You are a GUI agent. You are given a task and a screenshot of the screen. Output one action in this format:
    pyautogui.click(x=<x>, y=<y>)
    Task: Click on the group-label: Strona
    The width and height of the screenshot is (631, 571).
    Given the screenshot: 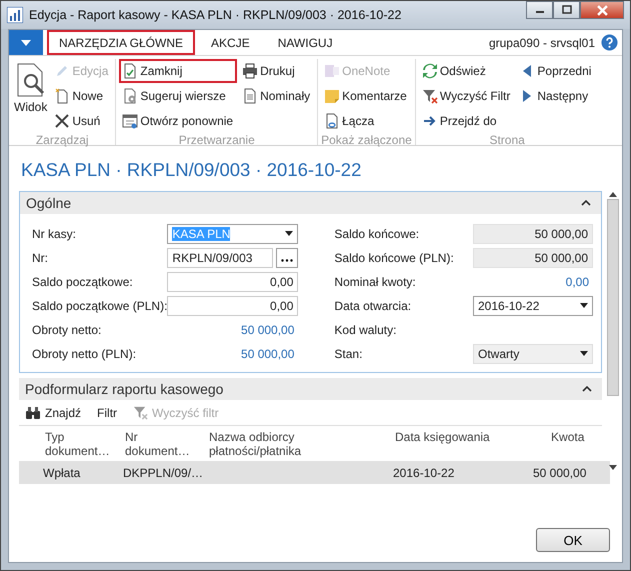 What is the action you would take?
    pyautogui.click(x=507, y=141)
    